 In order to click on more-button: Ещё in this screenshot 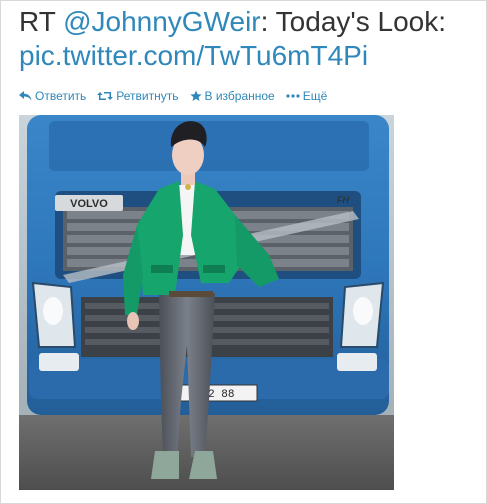, I will do `click(307, 96)`.